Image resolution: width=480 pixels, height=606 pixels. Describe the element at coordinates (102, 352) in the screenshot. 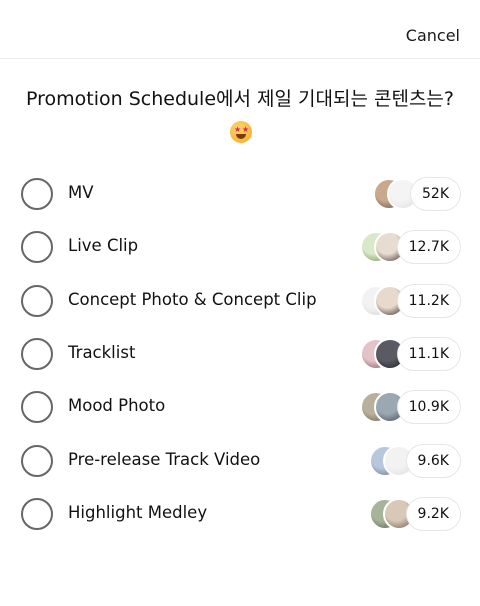

I see `poll-option-label: Tracklist` at that location.